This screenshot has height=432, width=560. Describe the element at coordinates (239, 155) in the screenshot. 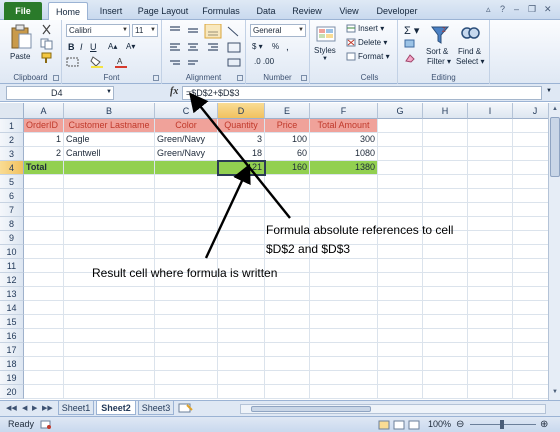

I see `arrow-to-formula` at that location.